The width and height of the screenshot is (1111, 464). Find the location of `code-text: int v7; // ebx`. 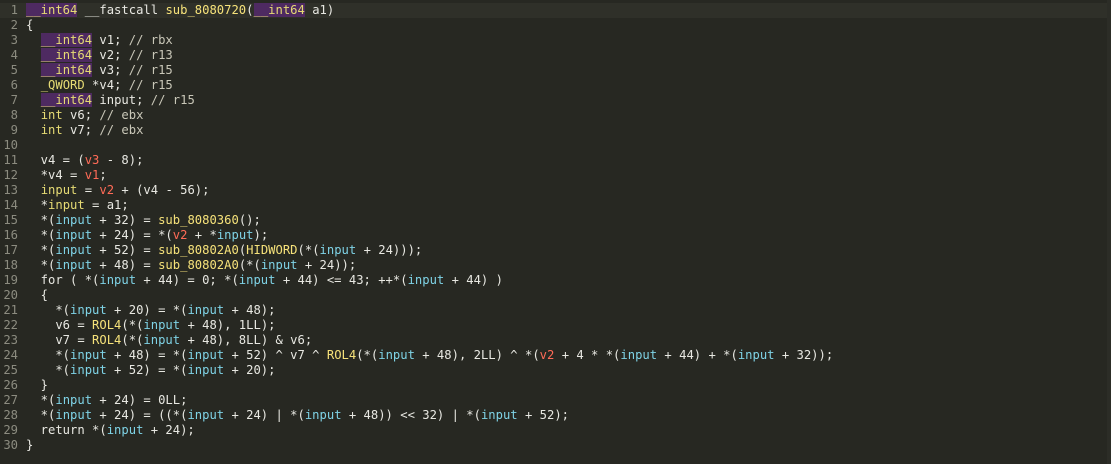

code-text: int v7; // ebx is located at coordinates (566, 130).